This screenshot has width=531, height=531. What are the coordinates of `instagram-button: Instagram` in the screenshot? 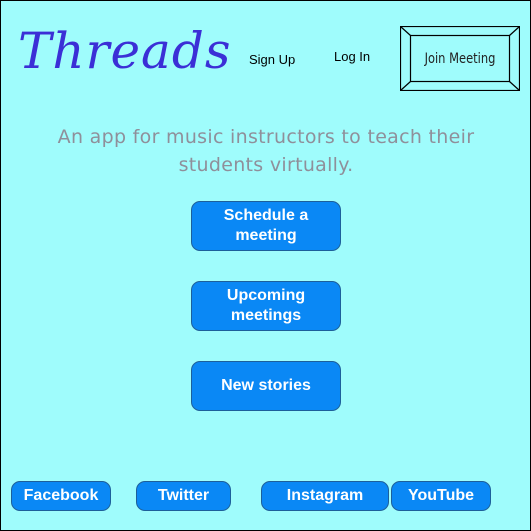 It's located at (325, 496).